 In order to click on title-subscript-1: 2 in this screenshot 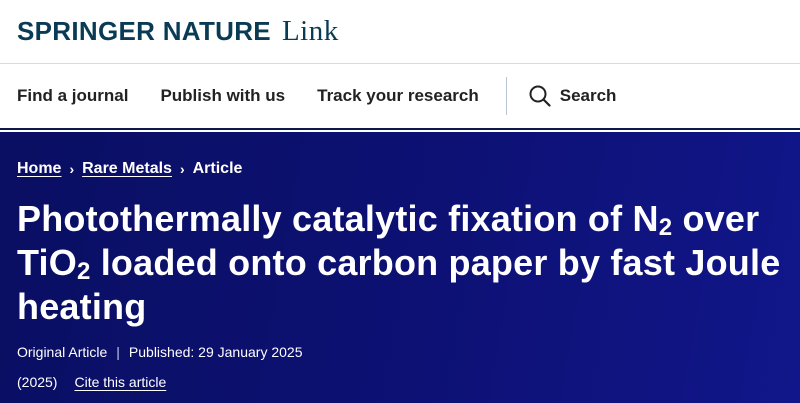, I will do `click(665, 227)`.